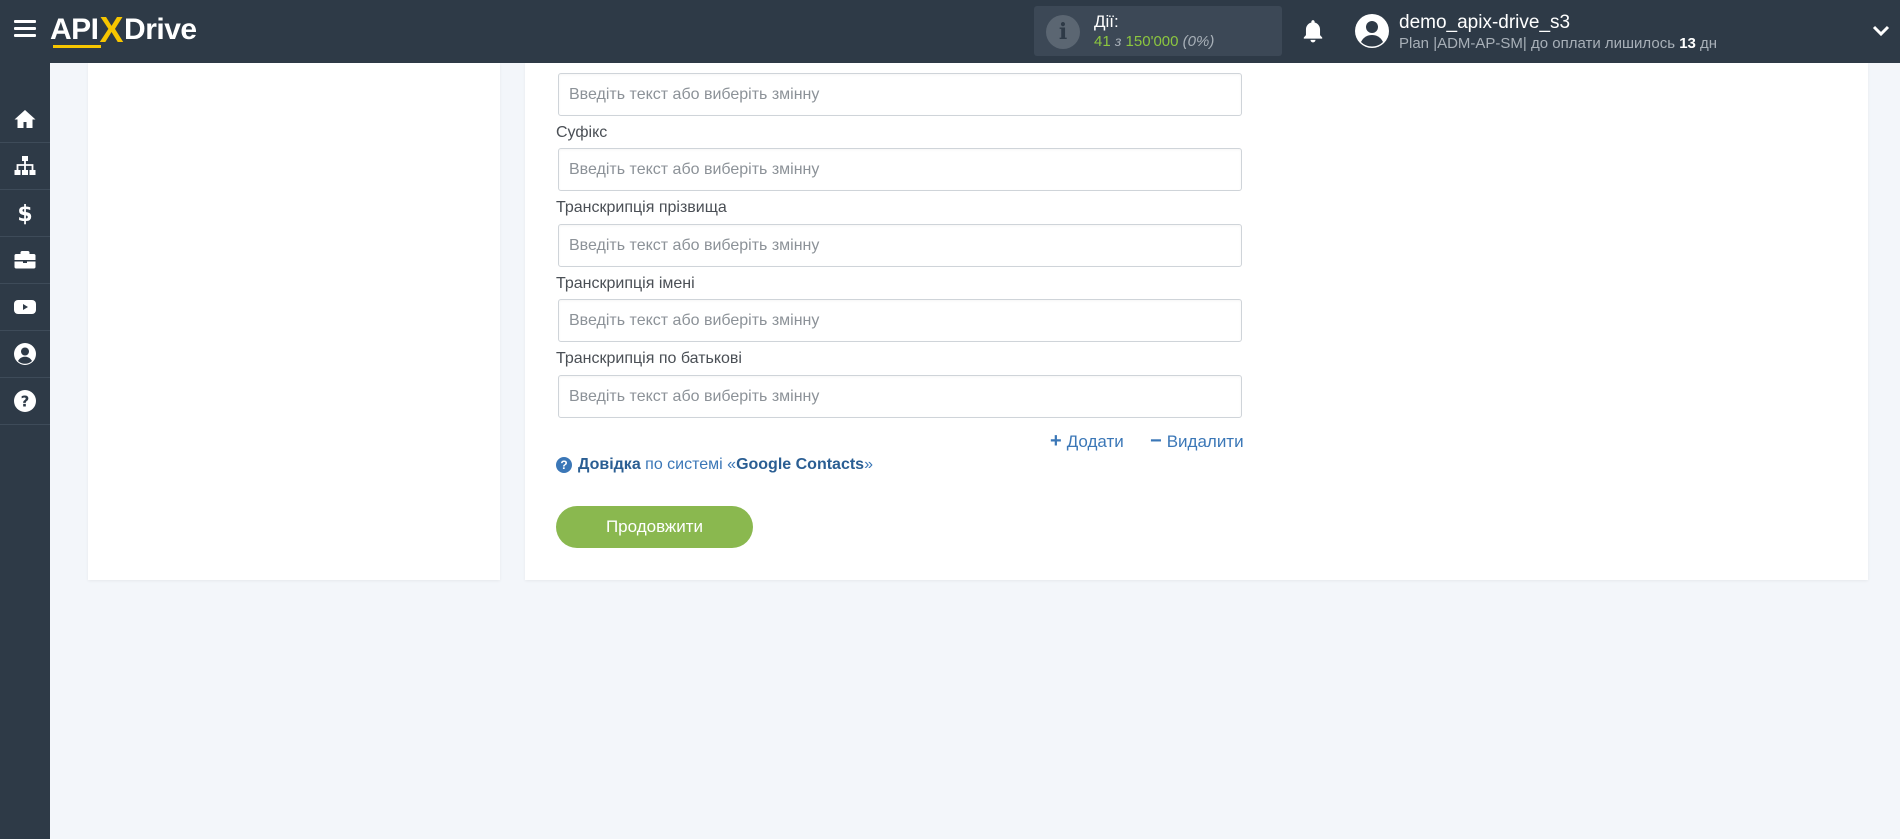 This screenshot has height=839, width=1900. I want to click on field-label-patronymic-transcription: Транскрипція по батькові, so click(649, 358).